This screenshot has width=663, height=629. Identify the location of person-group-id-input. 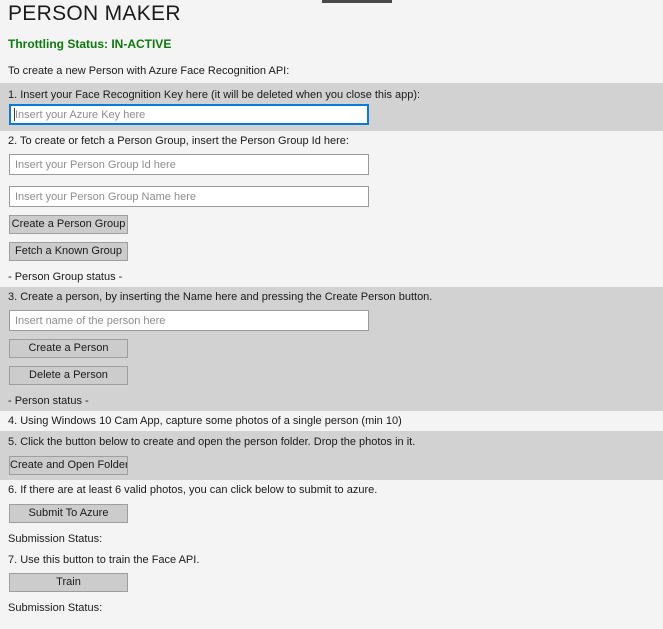
(189, 164).